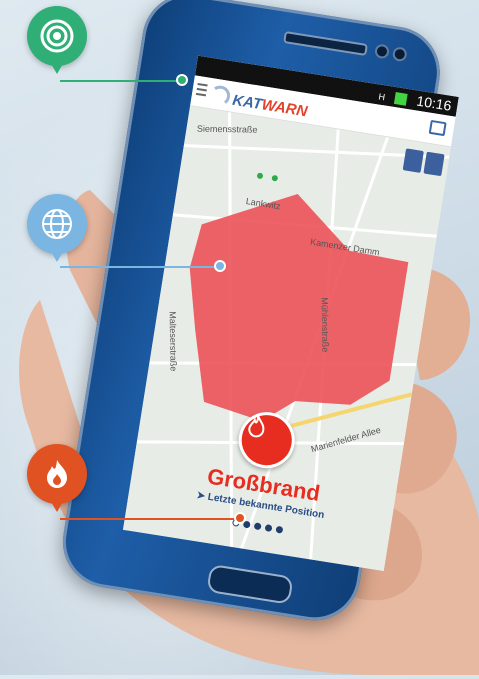 The width and height of the screenshot is (479, 679). Describe the element at coordinates (57, 224) in the screenshot. I see `globe-icon` at that location.